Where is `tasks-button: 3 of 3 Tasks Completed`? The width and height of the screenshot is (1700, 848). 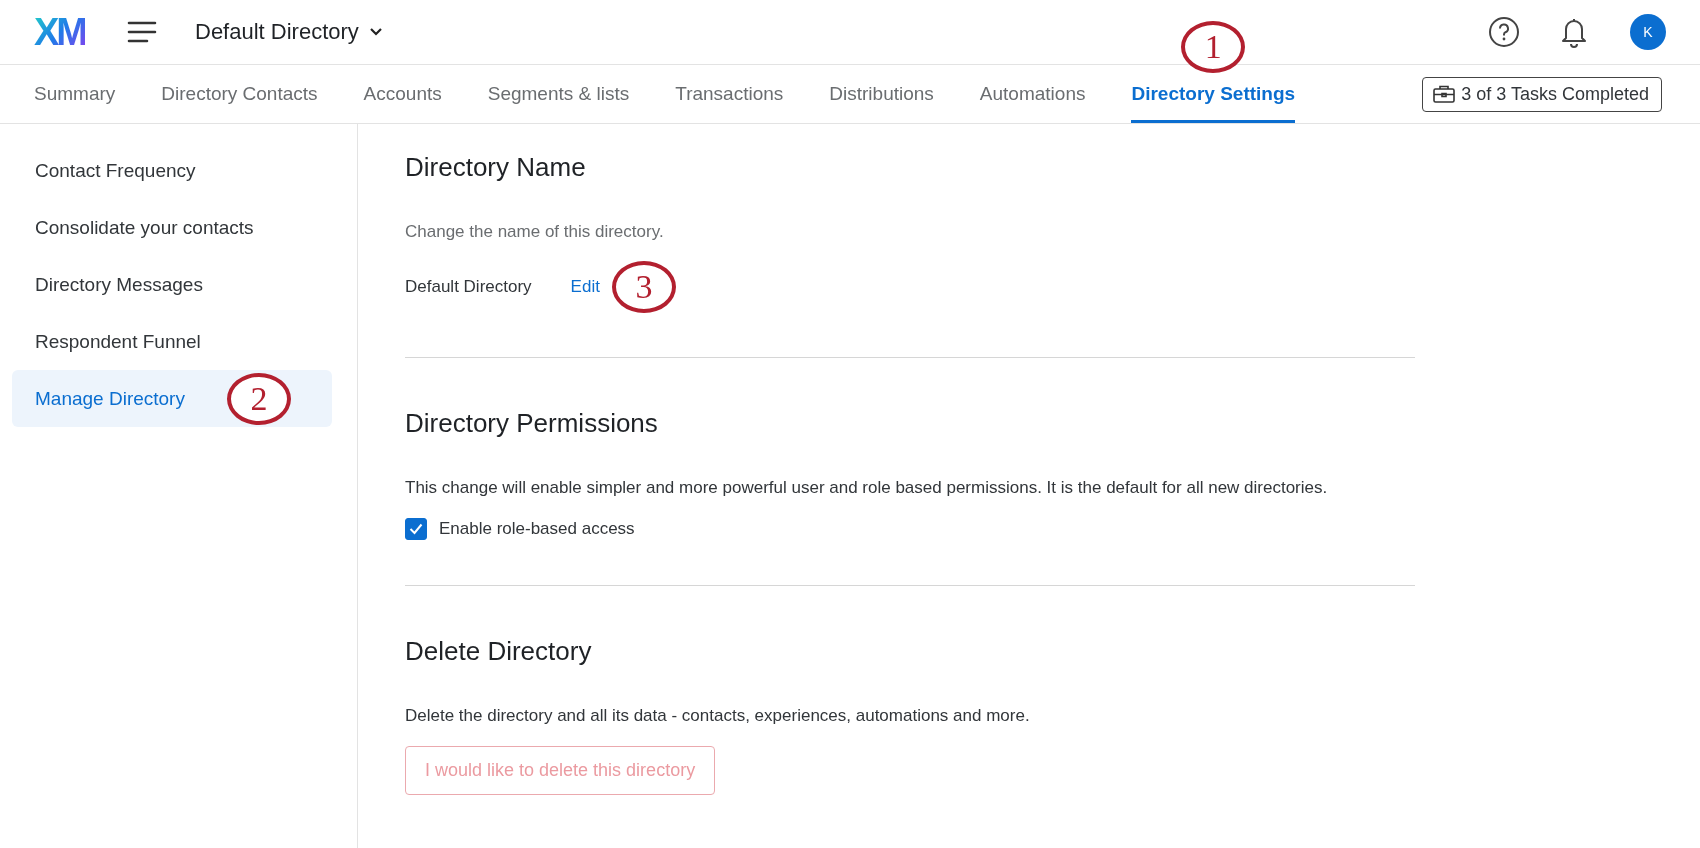 tasks-button: 3 of 3 Tasks Completed is located at coordinates (1542, 94).